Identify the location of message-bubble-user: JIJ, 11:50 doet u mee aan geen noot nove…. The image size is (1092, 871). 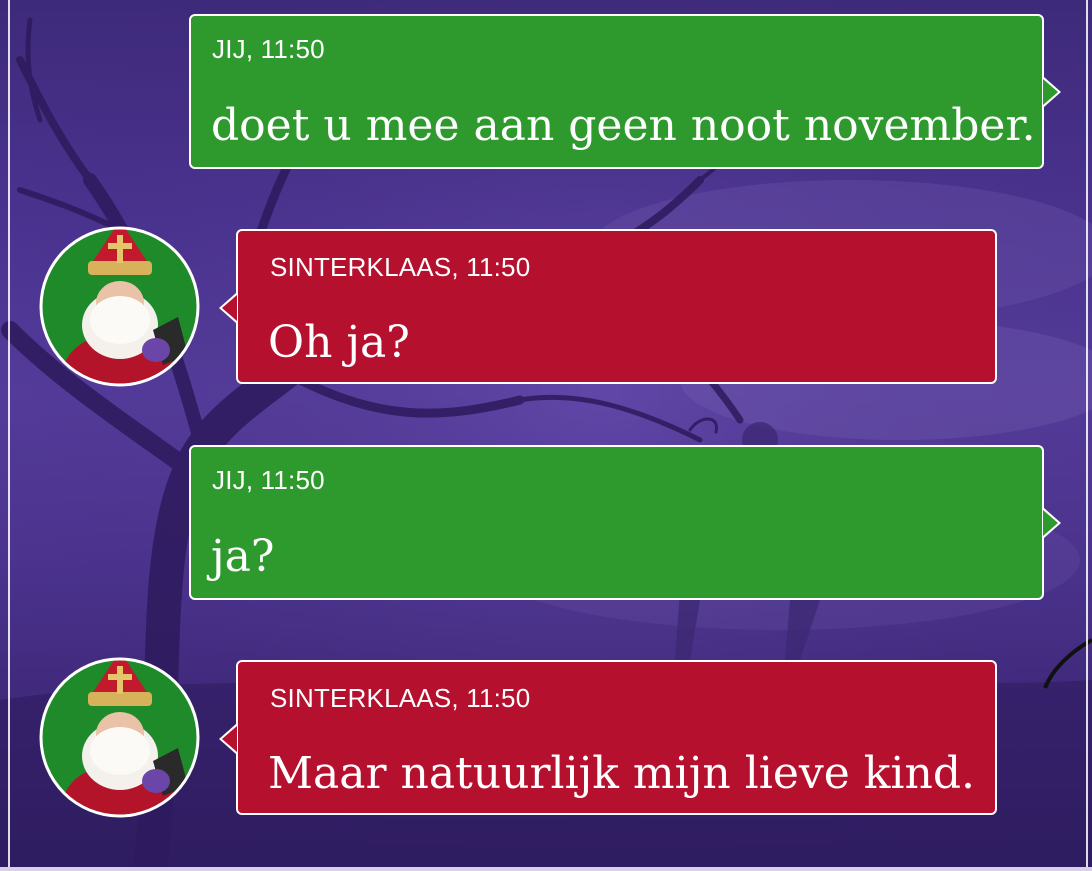
(625, 91).